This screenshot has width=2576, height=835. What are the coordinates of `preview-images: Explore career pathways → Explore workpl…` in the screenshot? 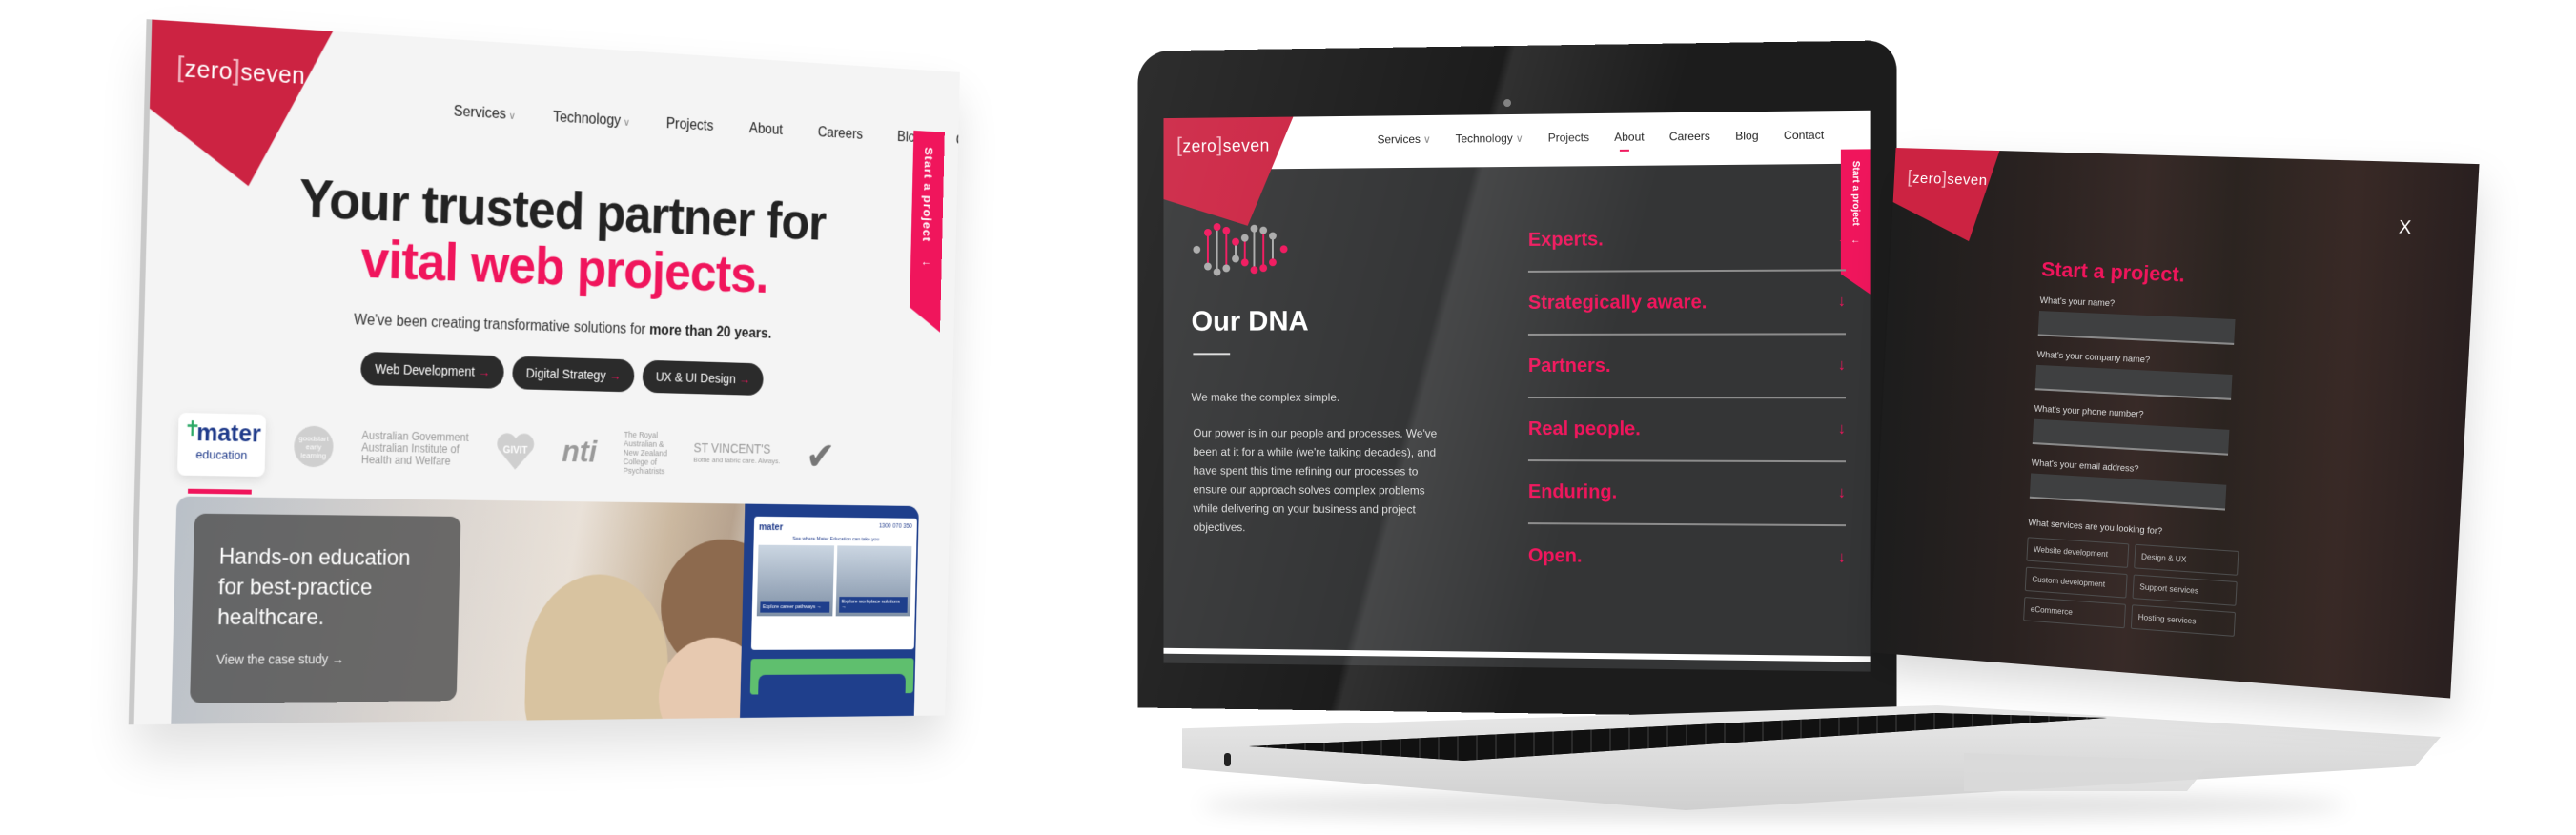 It's located at (834, 580).